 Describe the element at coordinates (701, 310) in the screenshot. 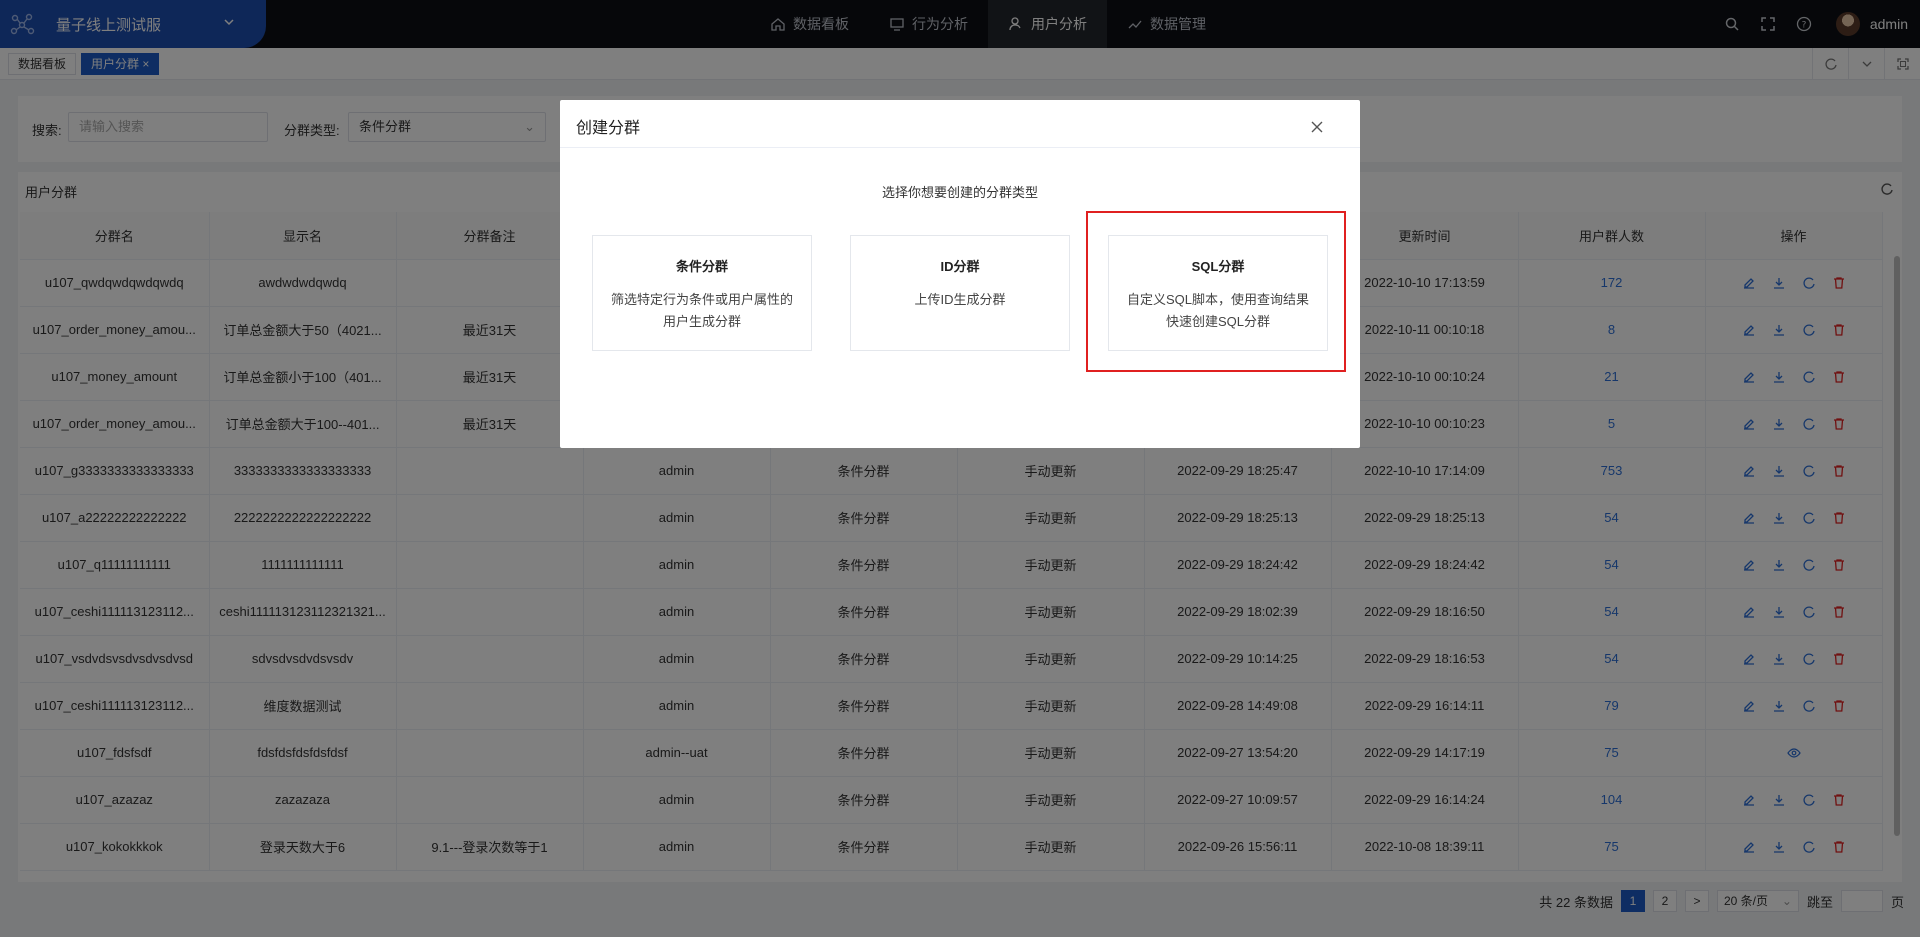

I see `option-desc: 筛选特定行为条件或用户属性的用户生成分群` at that location.